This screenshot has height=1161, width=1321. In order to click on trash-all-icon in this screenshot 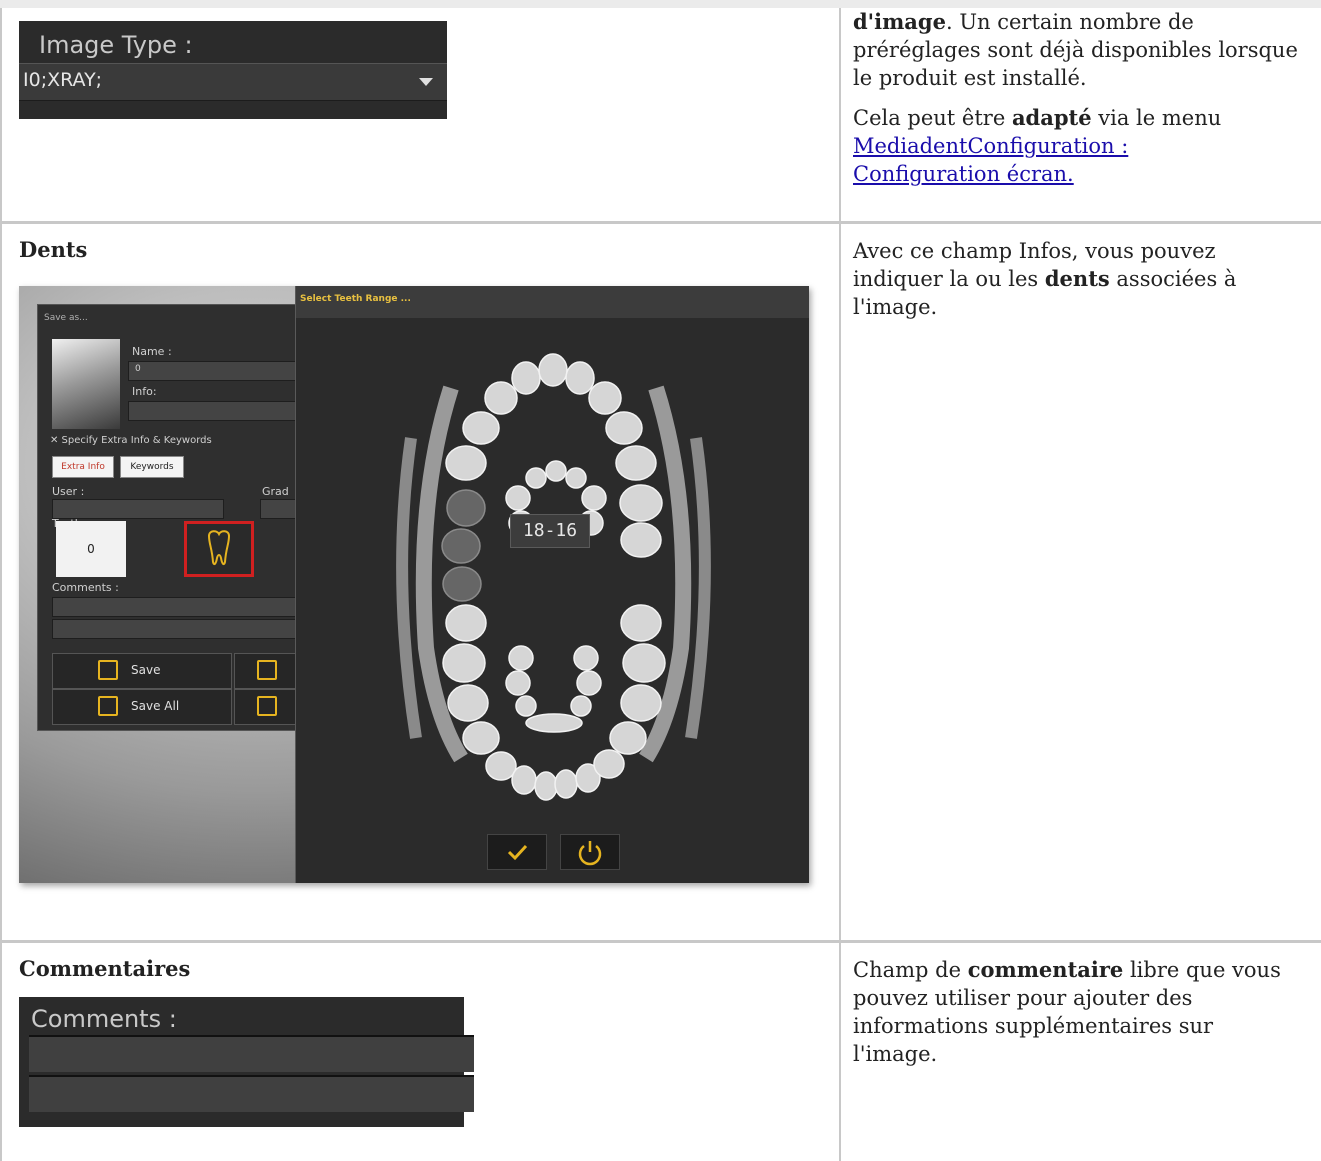, I will do `click(267, 706)`.